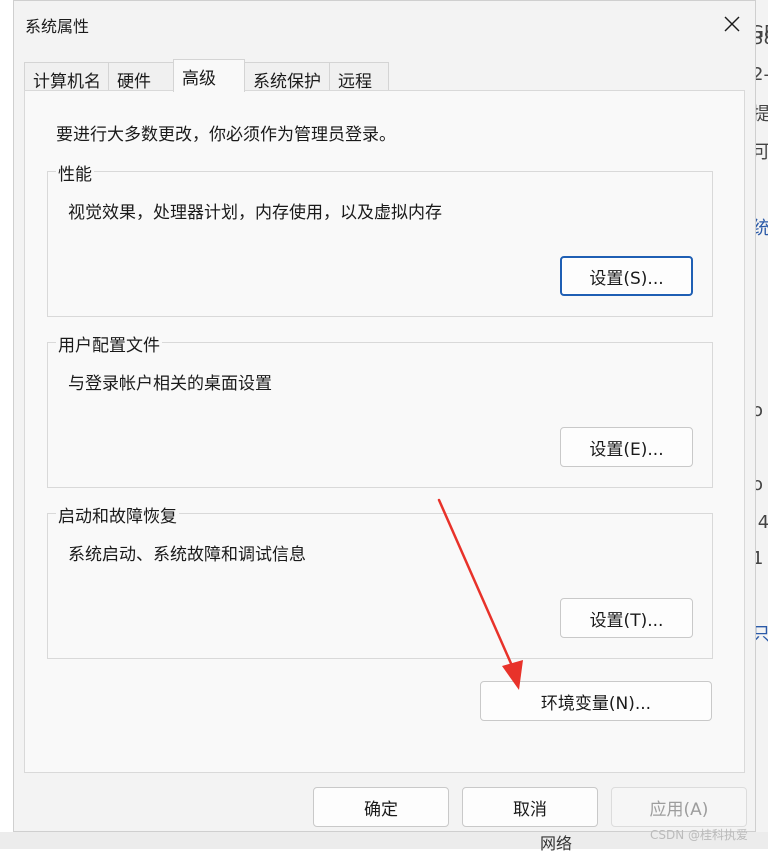  I want to click on user-profiles-group-title: 用户配置文件, so click(109, 343).